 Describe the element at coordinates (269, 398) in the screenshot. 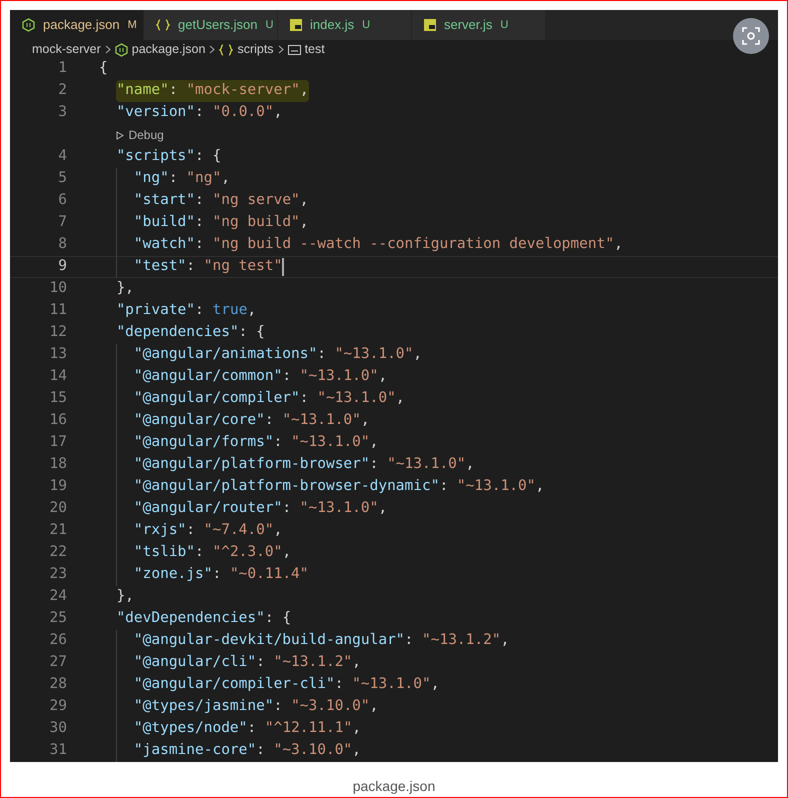

I see `code-line: "@angular/compiler": "~13.1.0",` at that location.